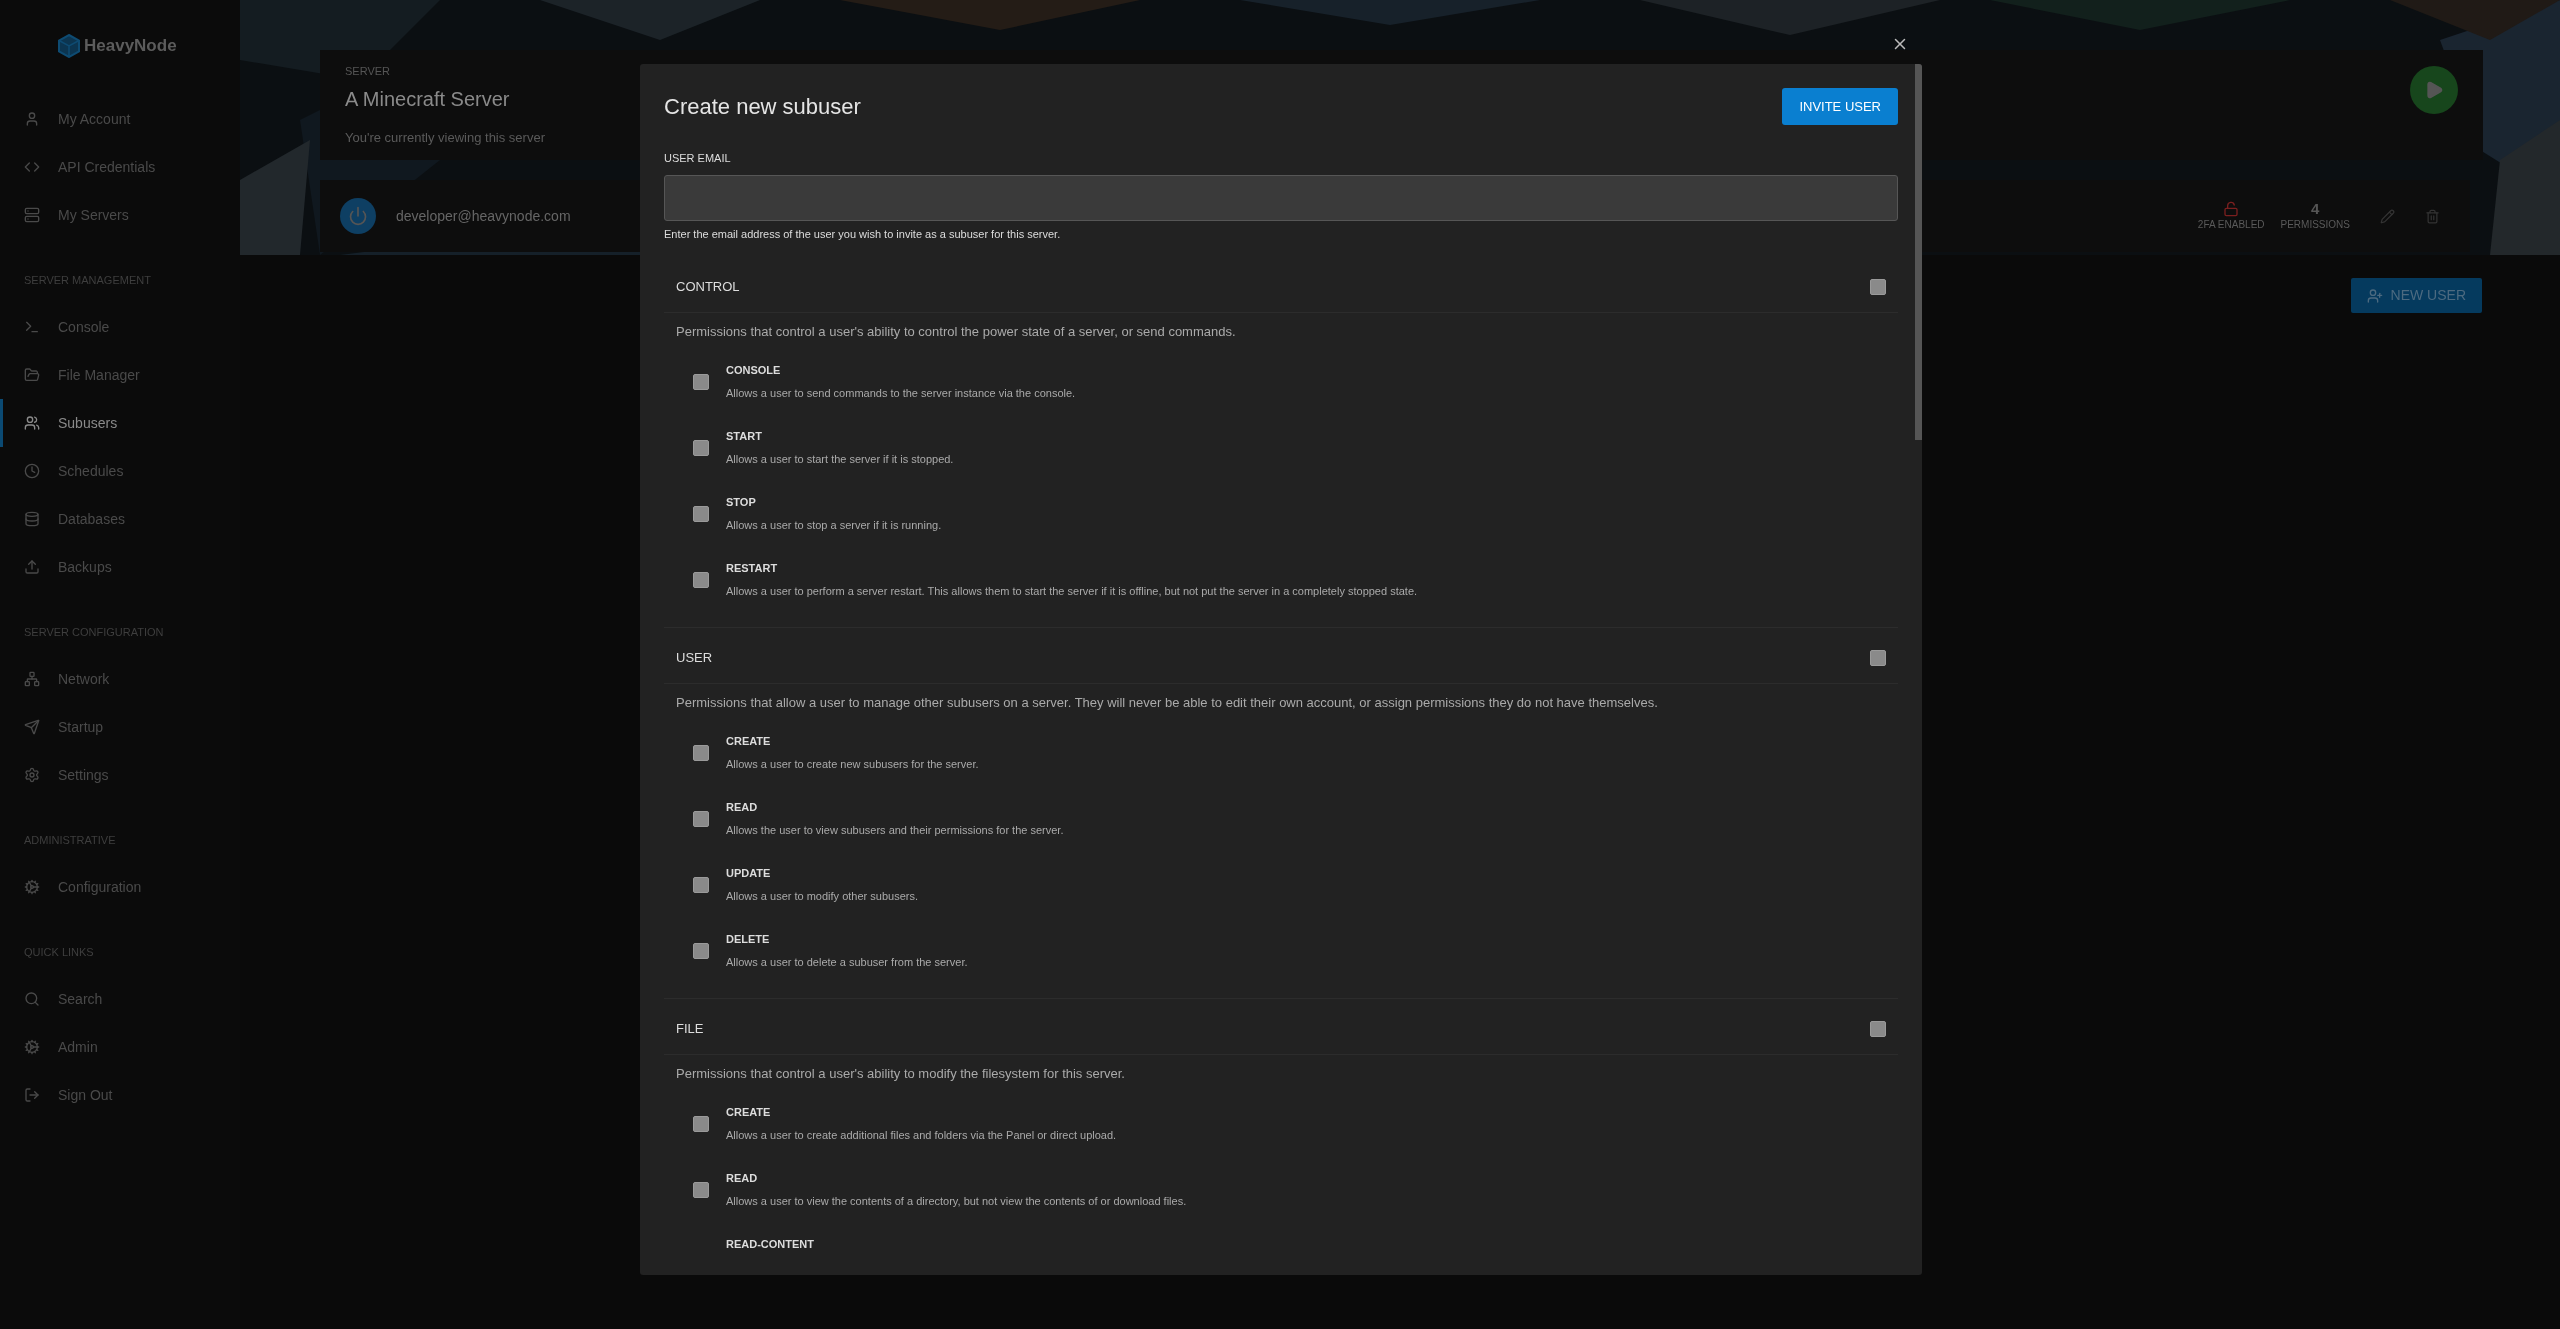 The width and height of the screenshot is (2560, 1329). Describe the element at coordinates (120, 423) in the screenshot. I see `sidebar-item: Subusers` at that location.